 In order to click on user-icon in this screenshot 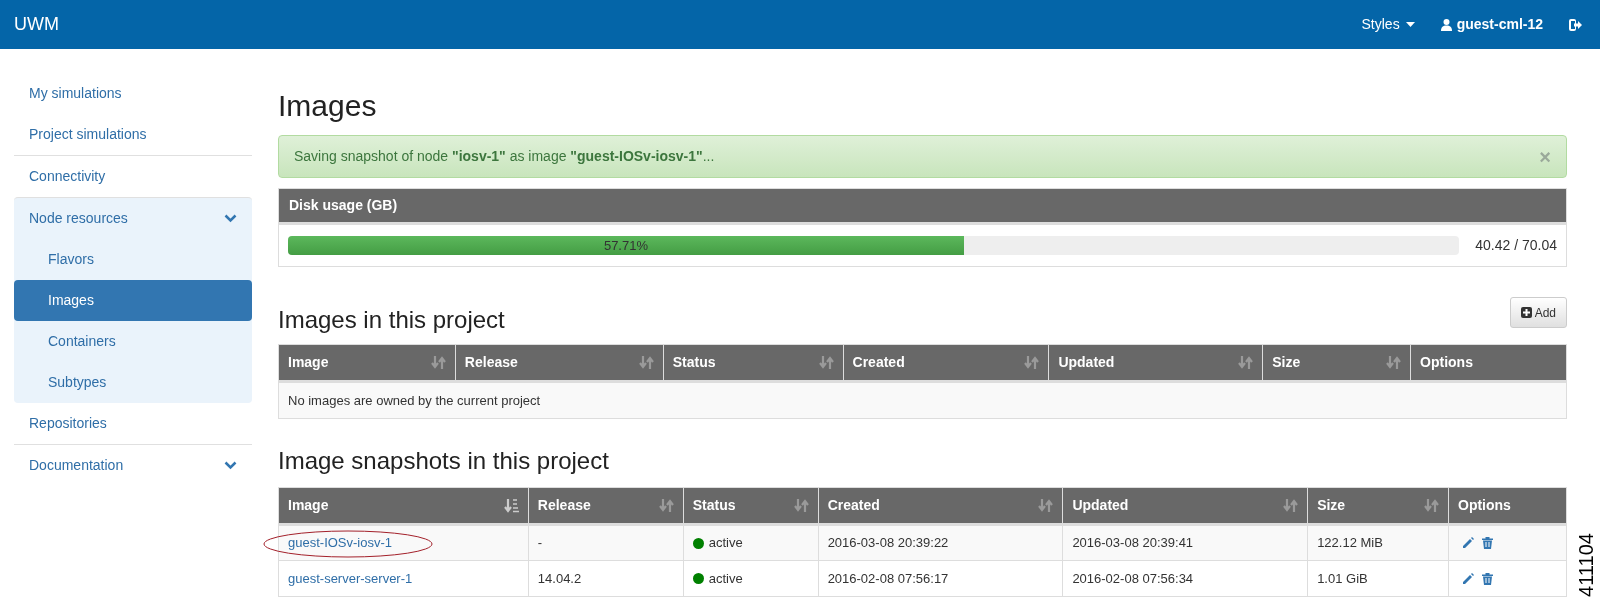, I will do `click(1446, 24)`.